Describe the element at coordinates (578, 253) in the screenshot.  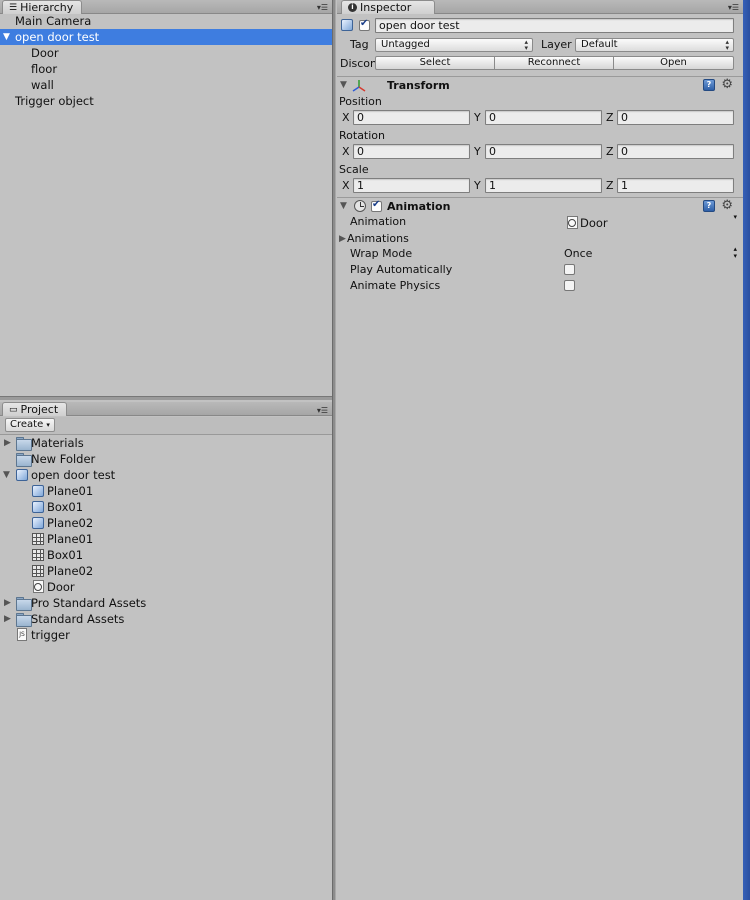
I see `wrap-mode-value: Once` at that location.